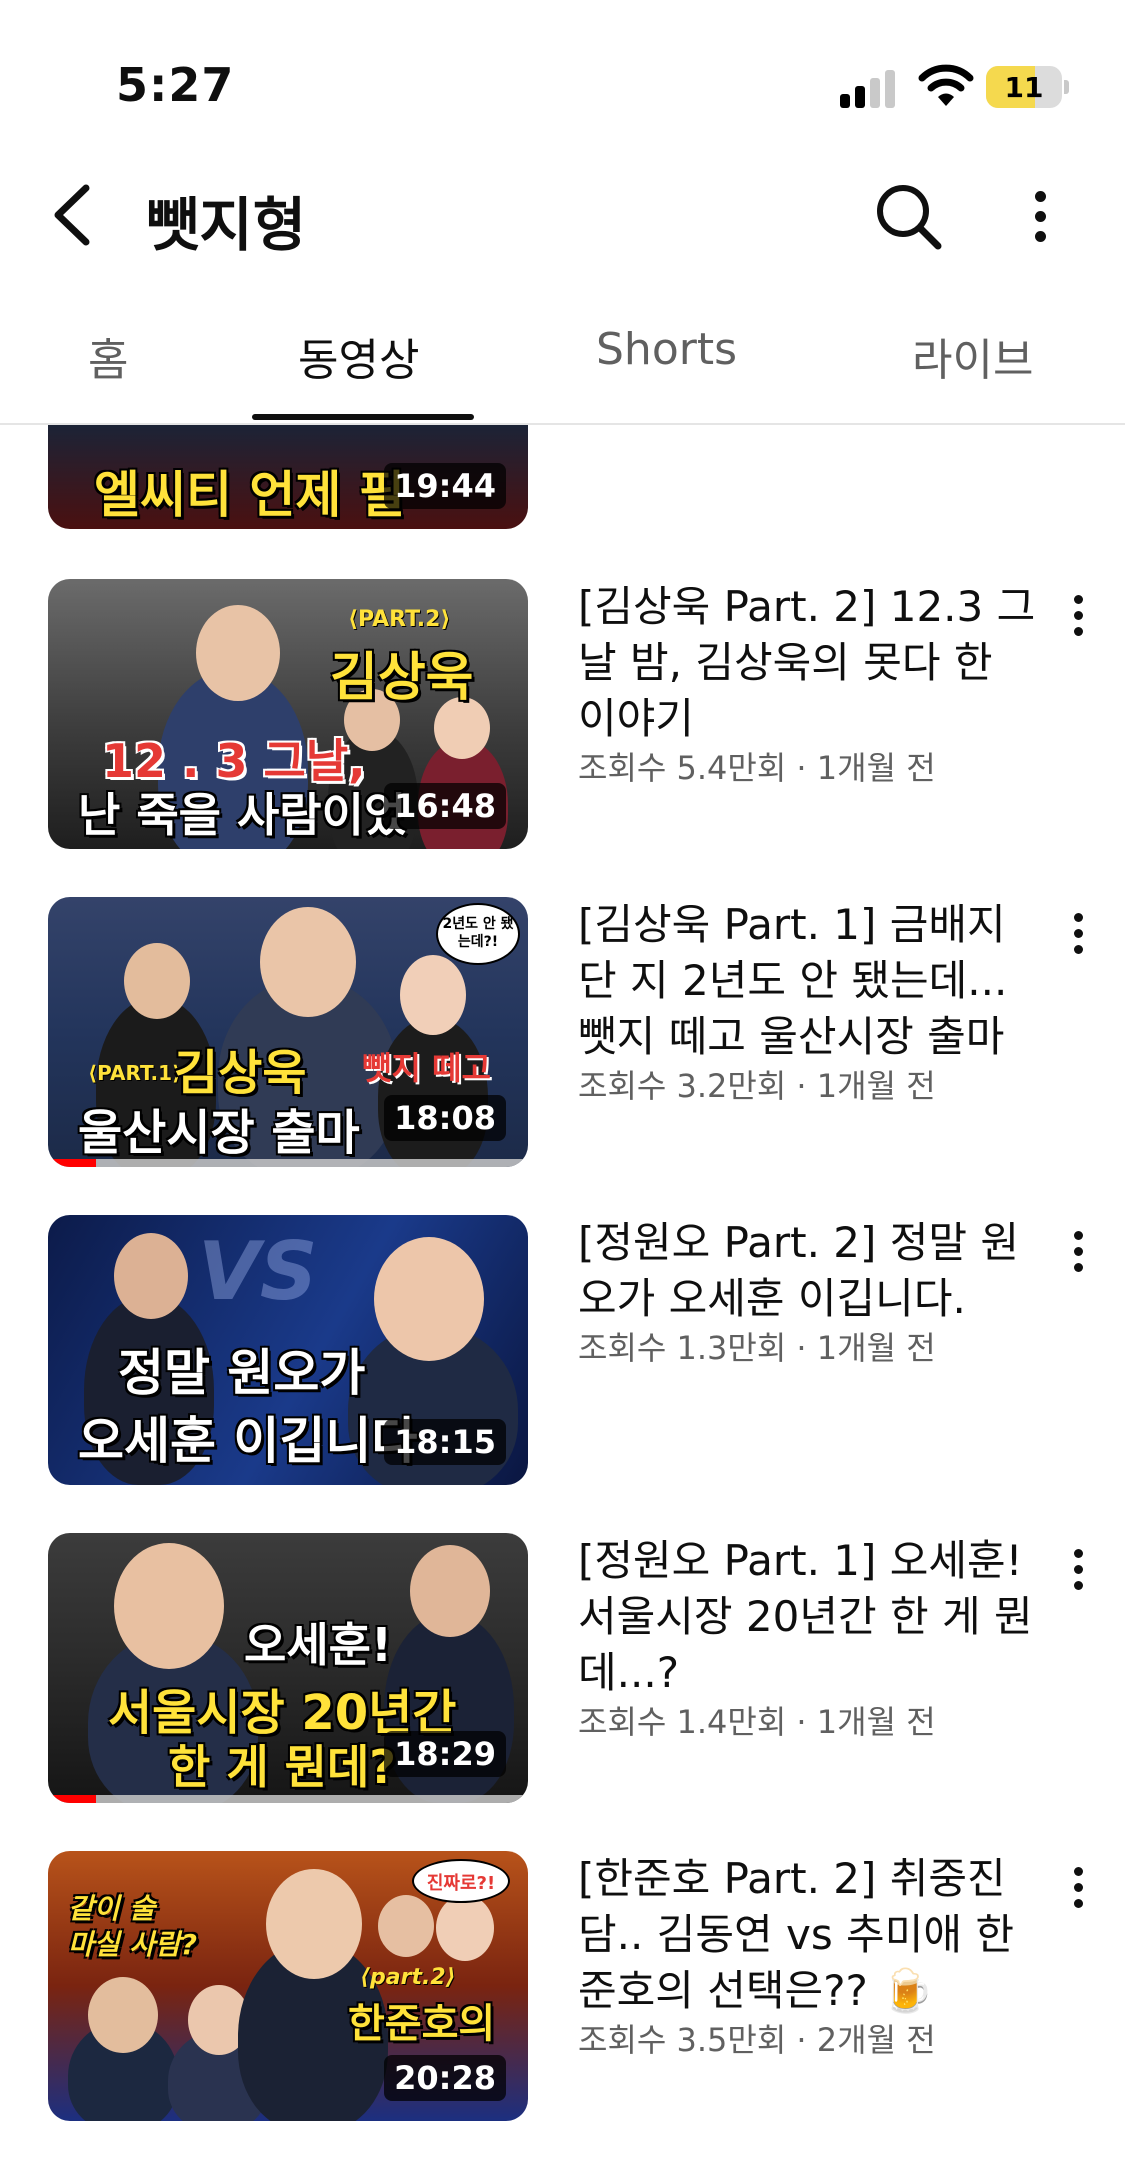  What do you see at coordinates (946, 85) in the screenshot?
I see `wifi-icon` at bounding box center [946, 85].